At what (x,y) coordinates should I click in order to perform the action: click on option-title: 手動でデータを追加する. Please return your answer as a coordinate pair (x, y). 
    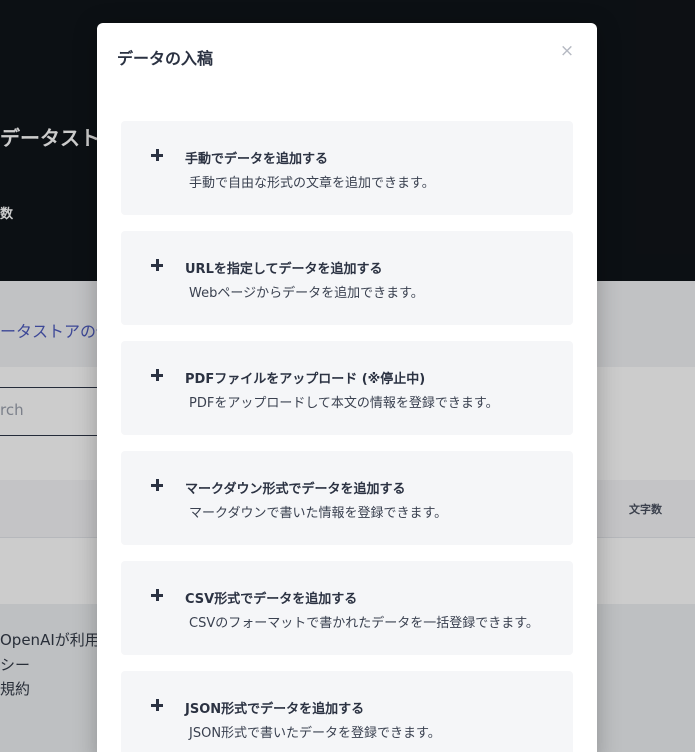
    Looking at the image, I should click on (257, 159).